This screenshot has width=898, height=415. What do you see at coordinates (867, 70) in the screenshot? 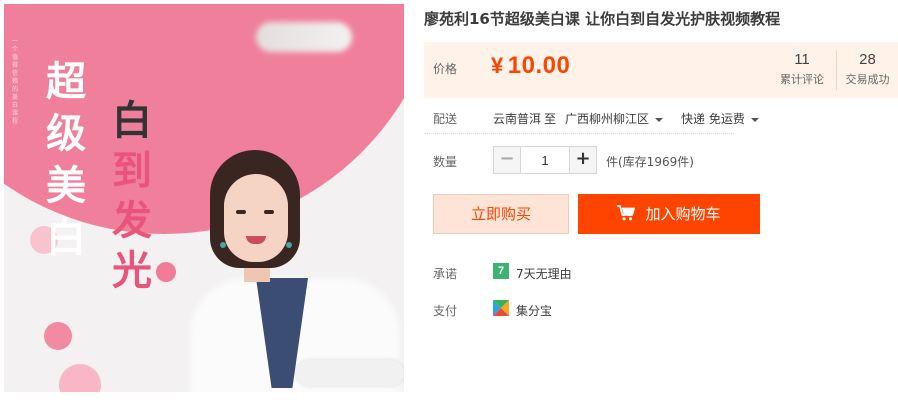
I see `sales-stat: 28 交易成功` at bounding box center [867, 70].